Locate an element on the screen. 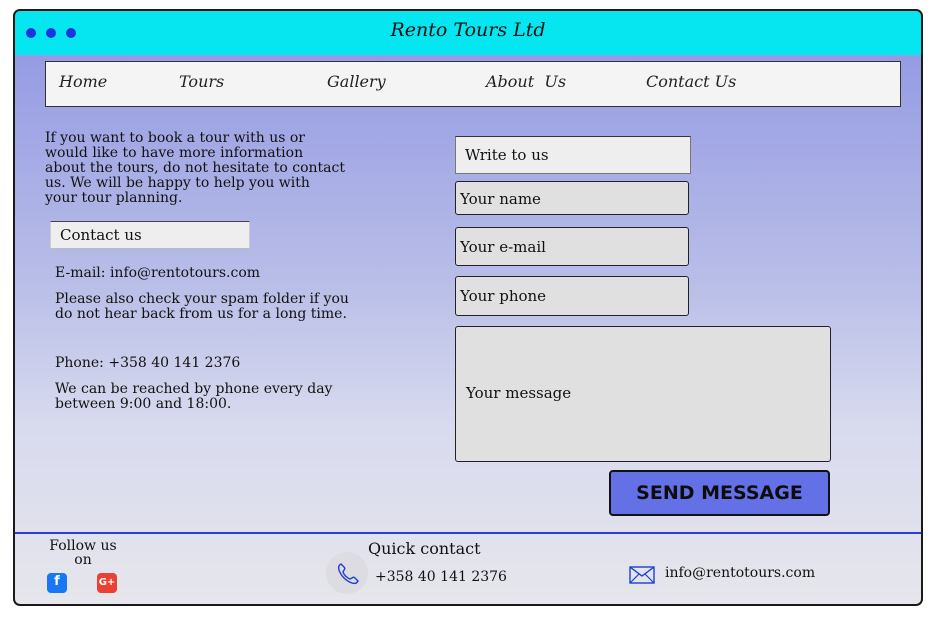 The height and width of the screenshot is (618, 937). quick-contact-title: Quick contact is located at coordinates (424, 548).